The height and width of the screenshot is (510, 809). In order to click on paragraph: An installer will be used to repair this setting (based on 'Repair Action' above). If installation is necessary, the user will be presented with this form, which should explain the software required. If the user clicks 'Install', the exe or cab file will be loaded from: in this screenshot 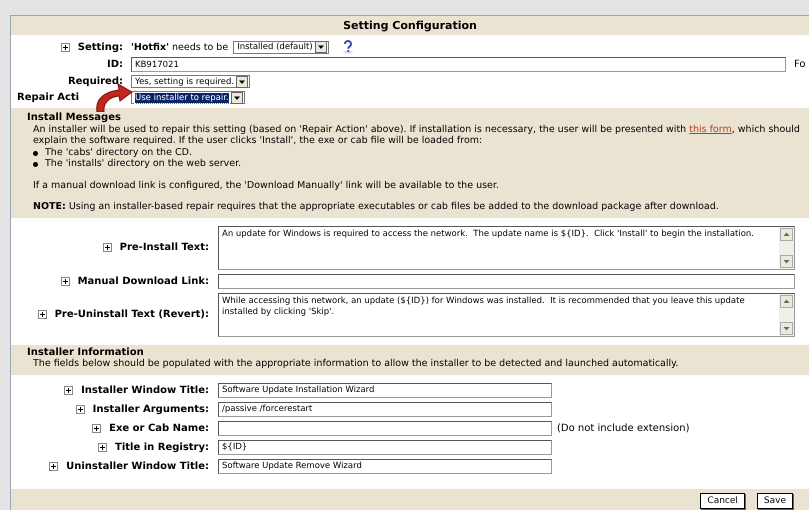, I will do `click(417, 135)`.